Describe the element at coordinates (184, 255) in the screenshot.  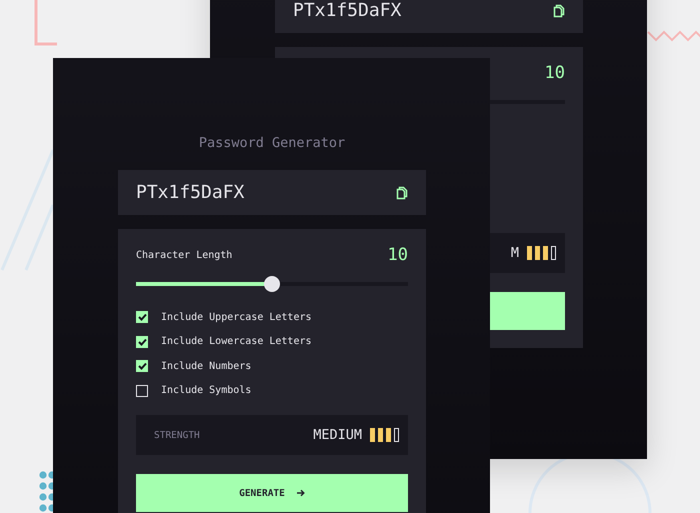
I see `length-label: Character Length` at that location.